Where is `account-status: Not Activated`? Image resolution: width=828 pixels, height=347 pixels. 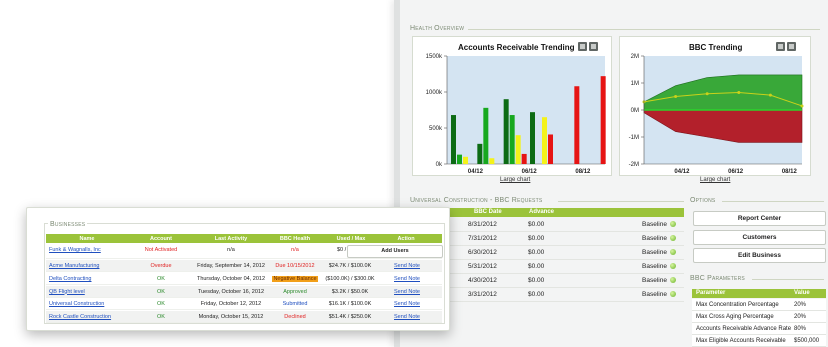 account-status: Not Activated is located at coordinates (161, 250).